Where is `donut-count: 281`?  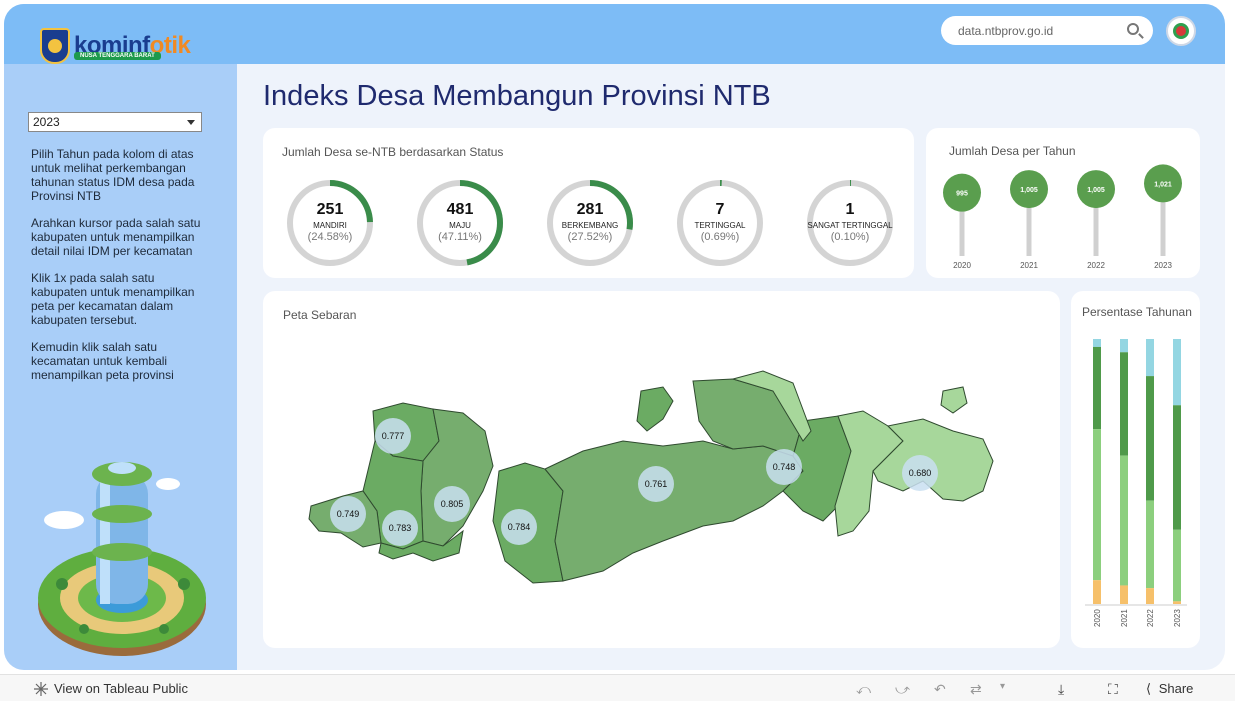 donut-count: 281 is located at coordinates (590, 209).